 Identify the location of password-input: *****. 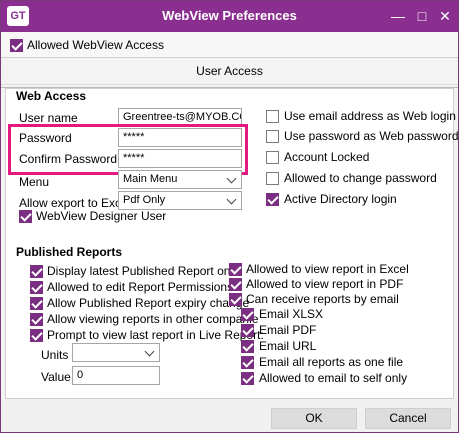
(180, 137).